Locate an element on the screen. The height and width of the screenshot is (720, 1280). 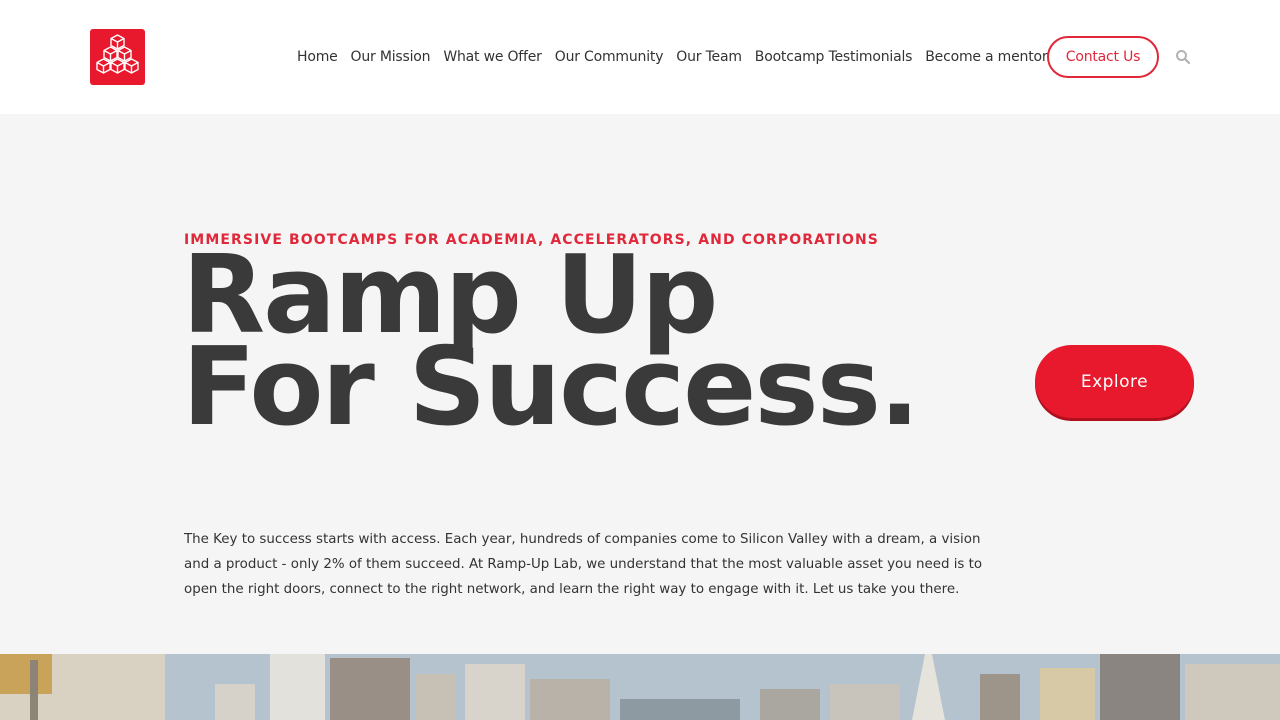
contact-us-button: Contact Us is located at coordinates (1103, 57).